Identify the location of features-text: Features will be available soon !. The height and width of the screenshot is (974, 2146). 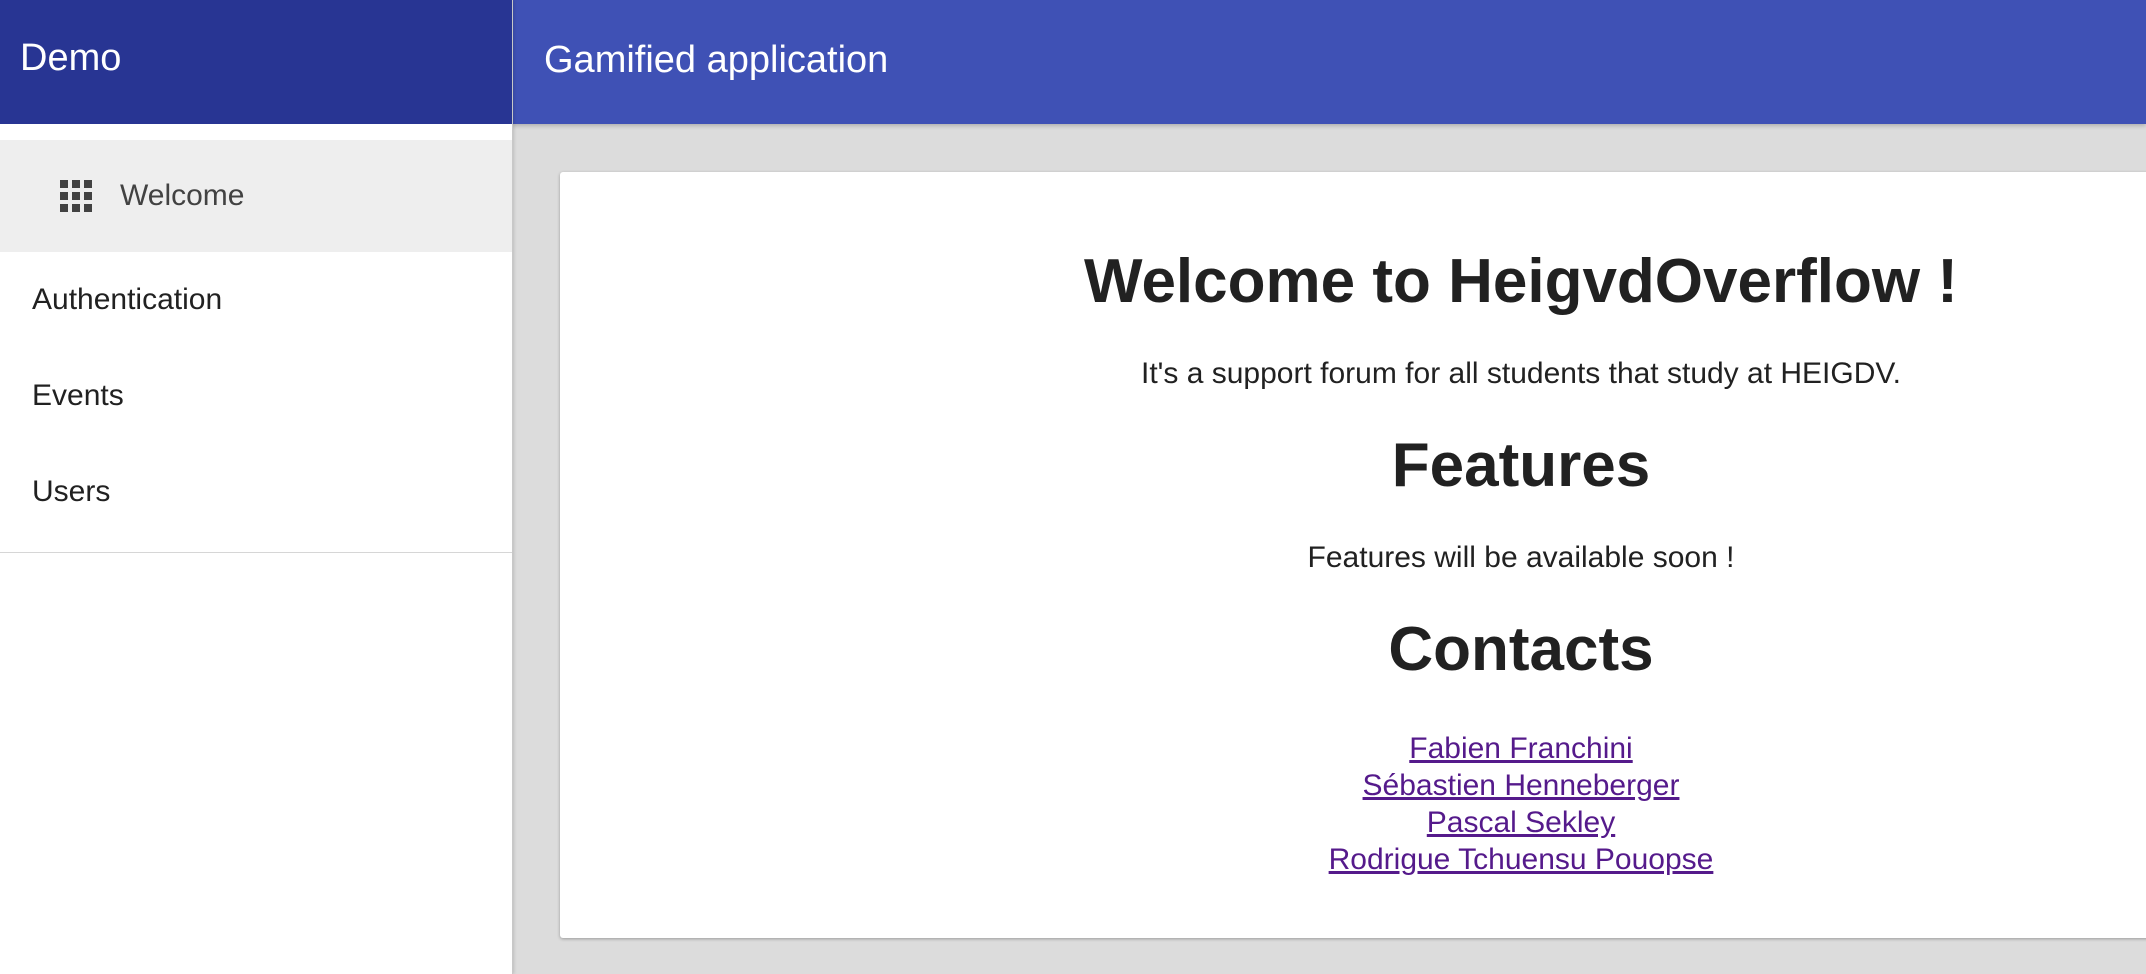
(1521, 557).